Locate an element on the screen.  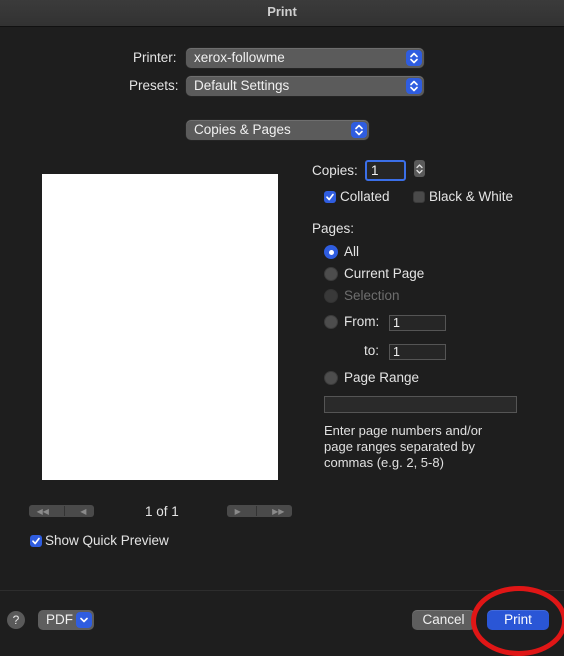
radio-page-range is located at coordinates (331, 378).